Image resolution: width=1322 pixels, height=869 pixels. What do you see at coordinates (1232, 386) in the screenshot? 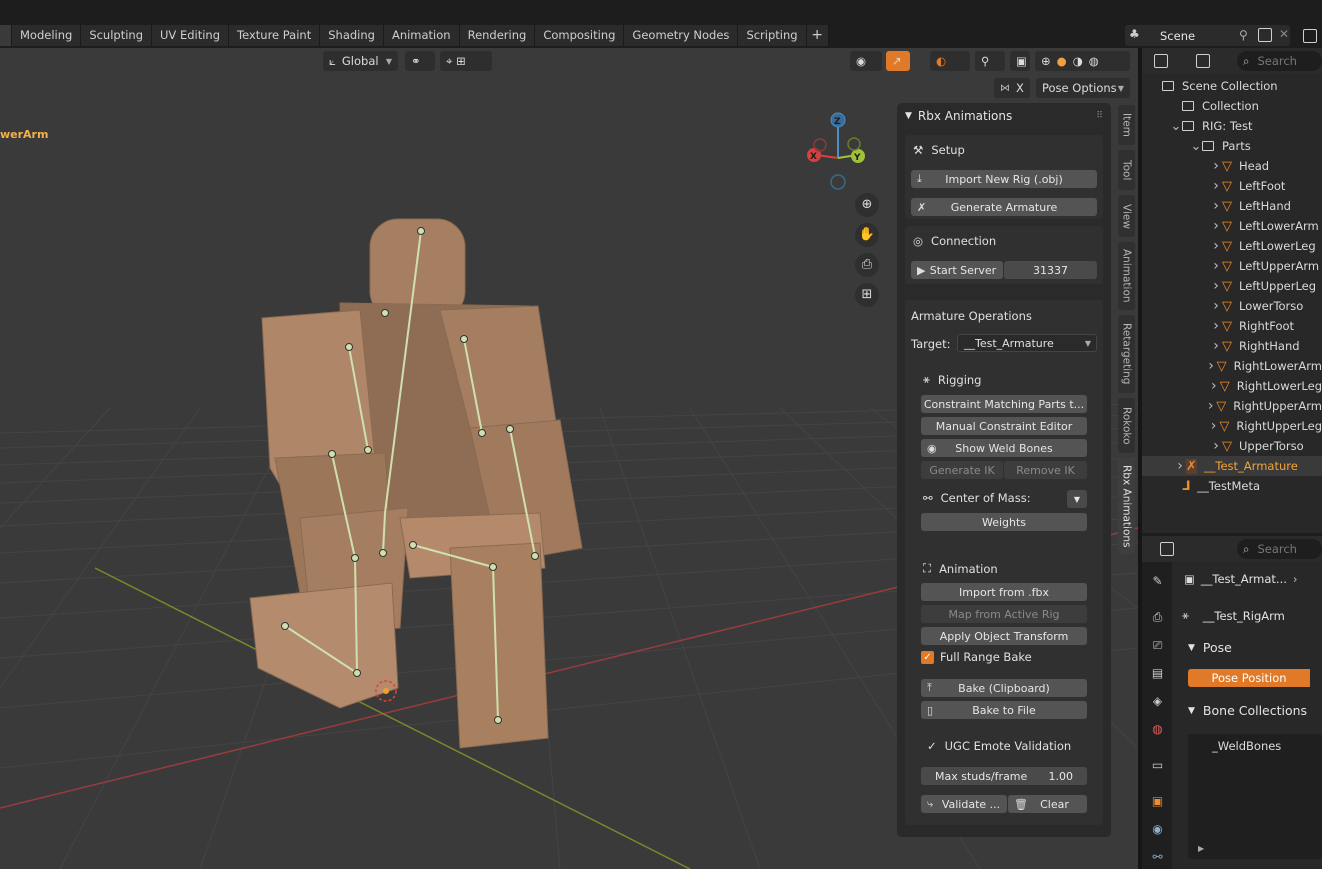
I see `outliner-row: › ▽ RightLowerLeg` at bounding box center [1232, 386].